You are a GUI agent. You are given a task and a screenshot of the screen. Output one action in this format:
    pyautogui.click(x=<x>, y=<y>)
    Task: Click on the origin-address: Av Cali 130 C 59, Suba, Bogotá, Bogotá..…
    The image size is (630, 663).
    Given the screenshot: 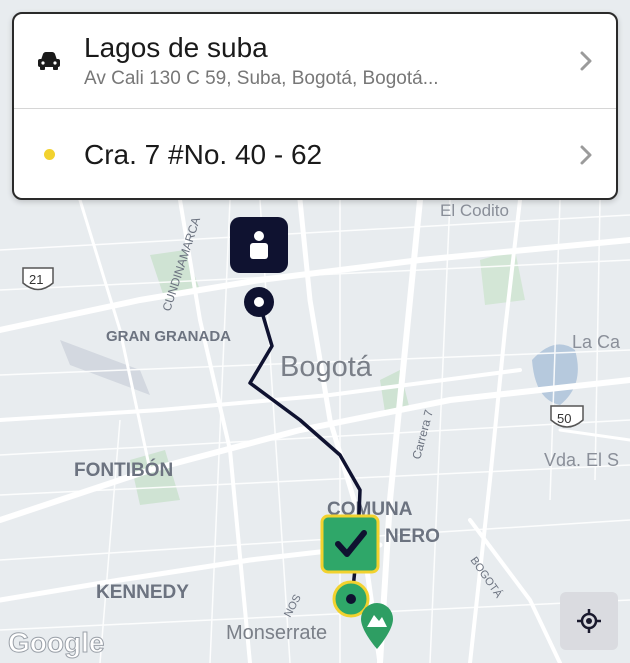 What is the action you would take?
    pyautogui.click(x=261, y=78)
    